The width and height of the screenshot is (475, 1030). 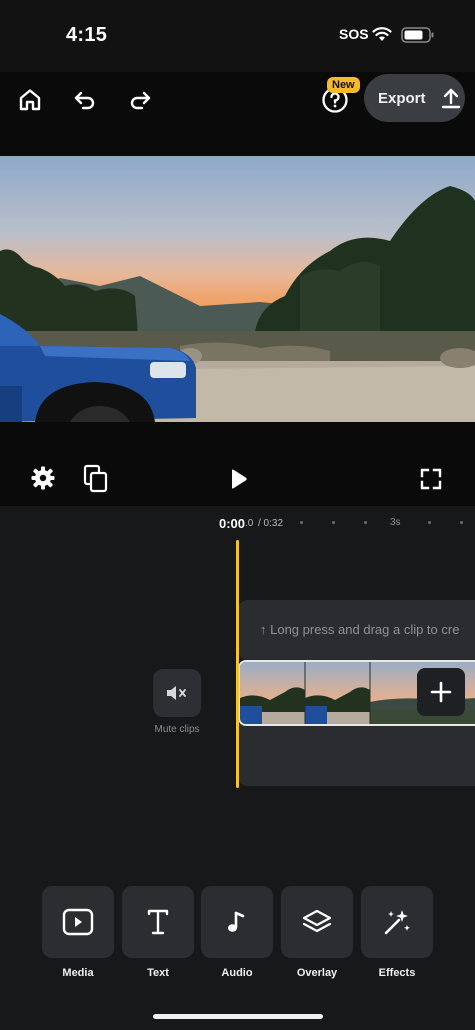 I want to click on text-tool-button, so click(x=158, y=922).